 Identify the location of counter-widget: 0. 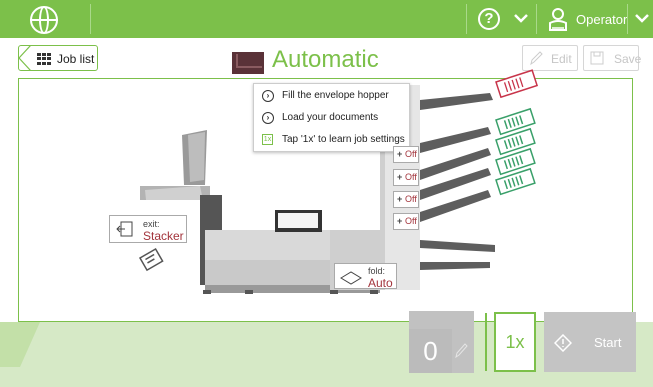
(441, 342).